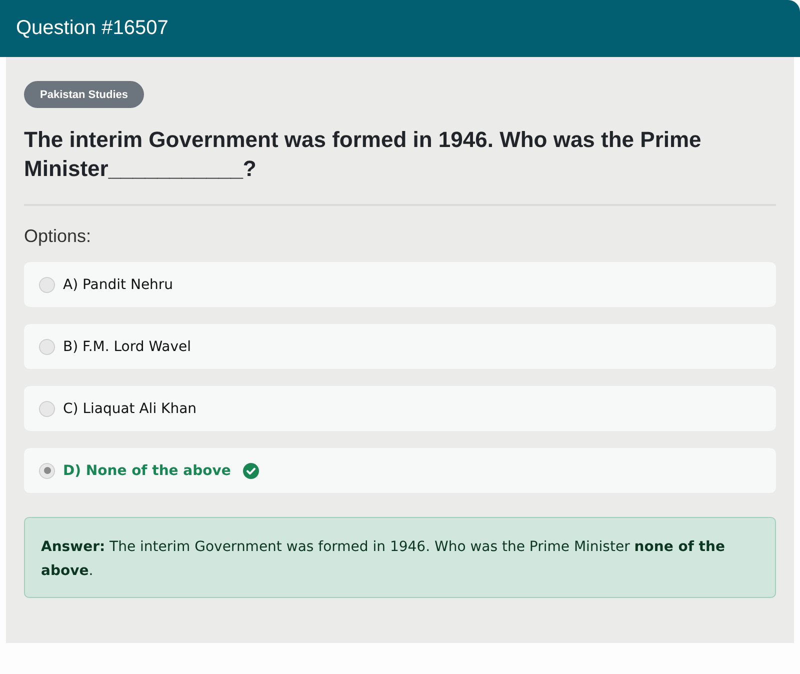 This screenshot has height=674, width=800. Describe the element at coordinates (118, 284) in the screenshot. I see `option-text: A) Pandit Nehru` at that location.